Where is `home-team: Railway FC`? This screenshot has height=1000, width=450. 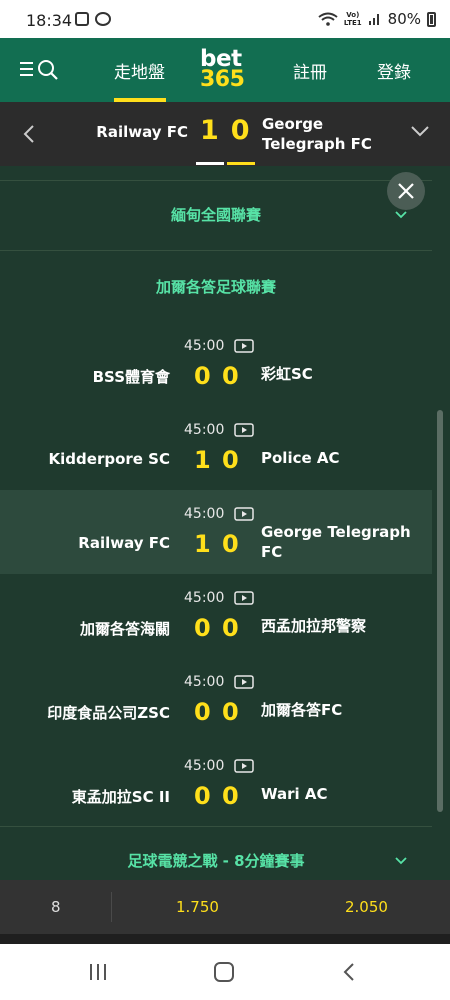 home-team: Railway FC is located at coordinates (124, 543).